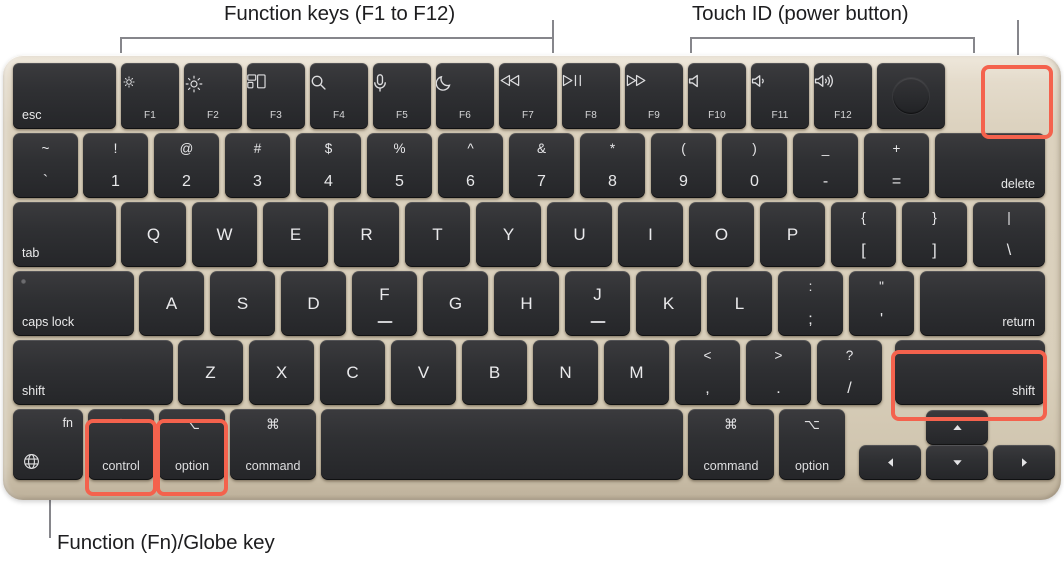 Image resolution: width=1064 pixels, height=568 pixels. I want to click on key-f7: F7, so click(528, 96).